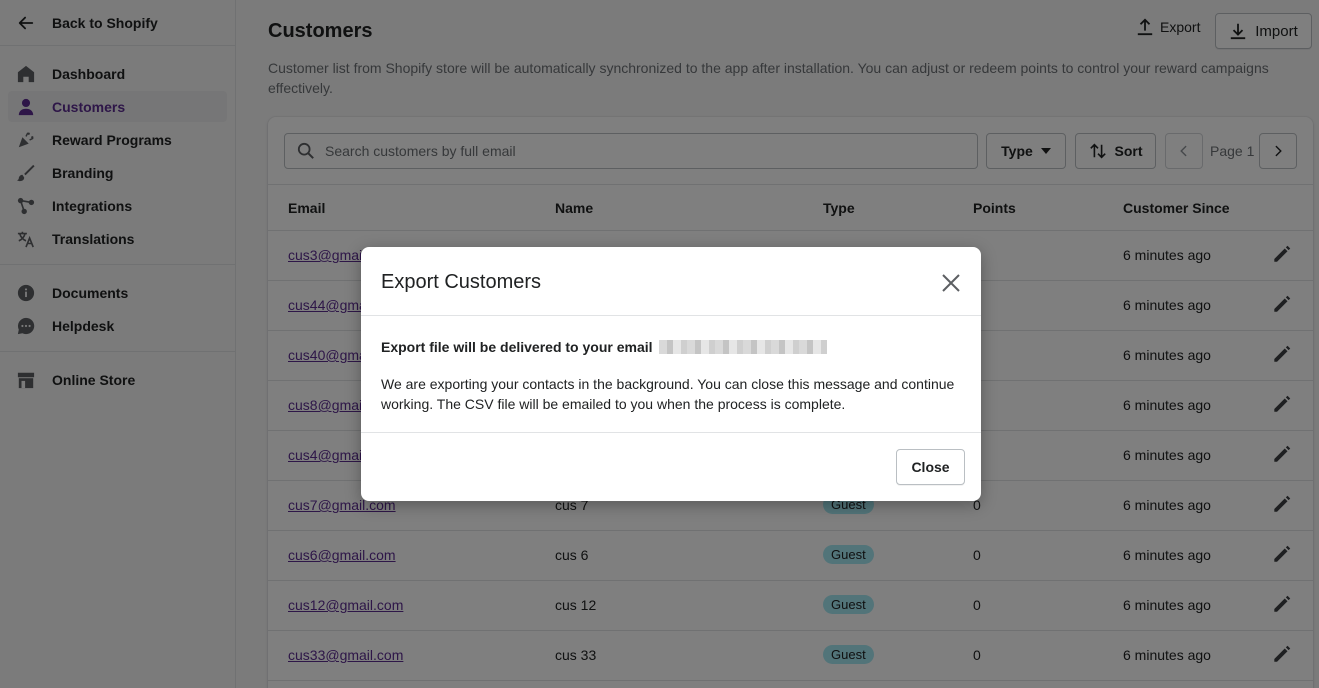  I want to click on close-button: Close, so click(930, 467).